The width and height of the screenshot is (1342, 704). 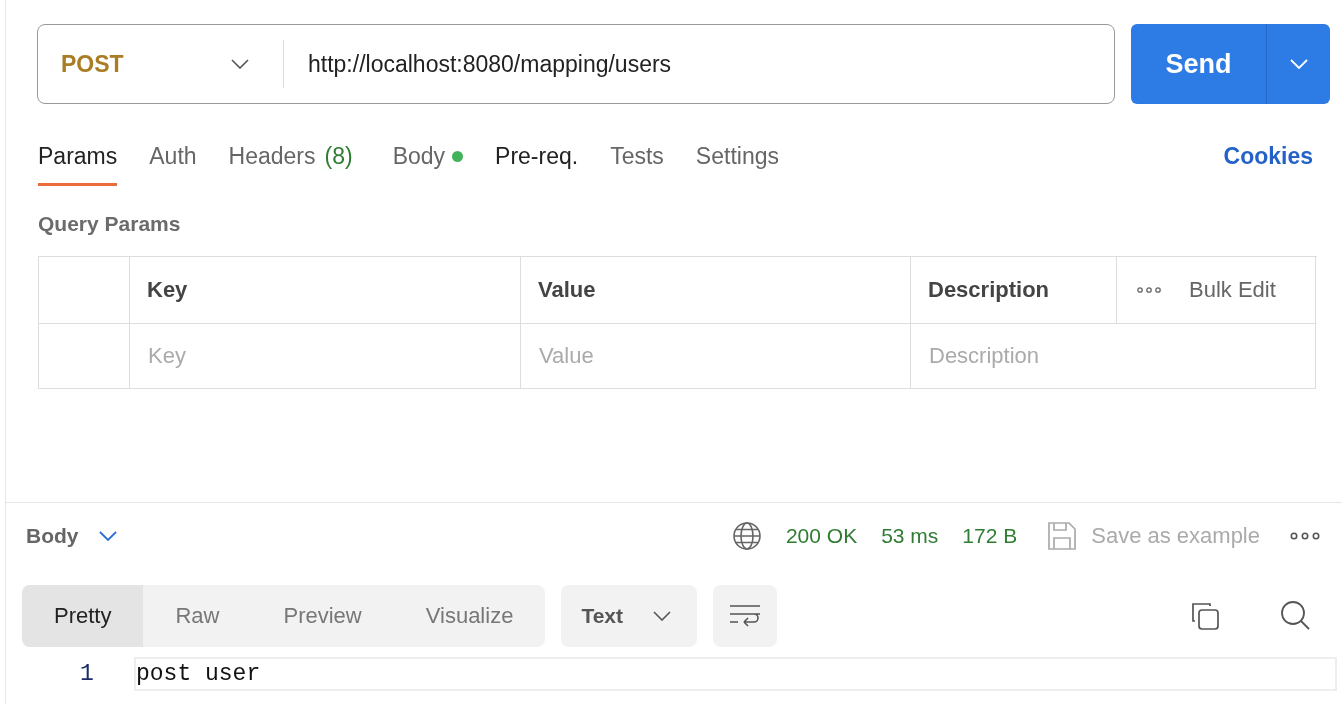 I want to click on wrap-lines-icon, so click(x=745, y=616).